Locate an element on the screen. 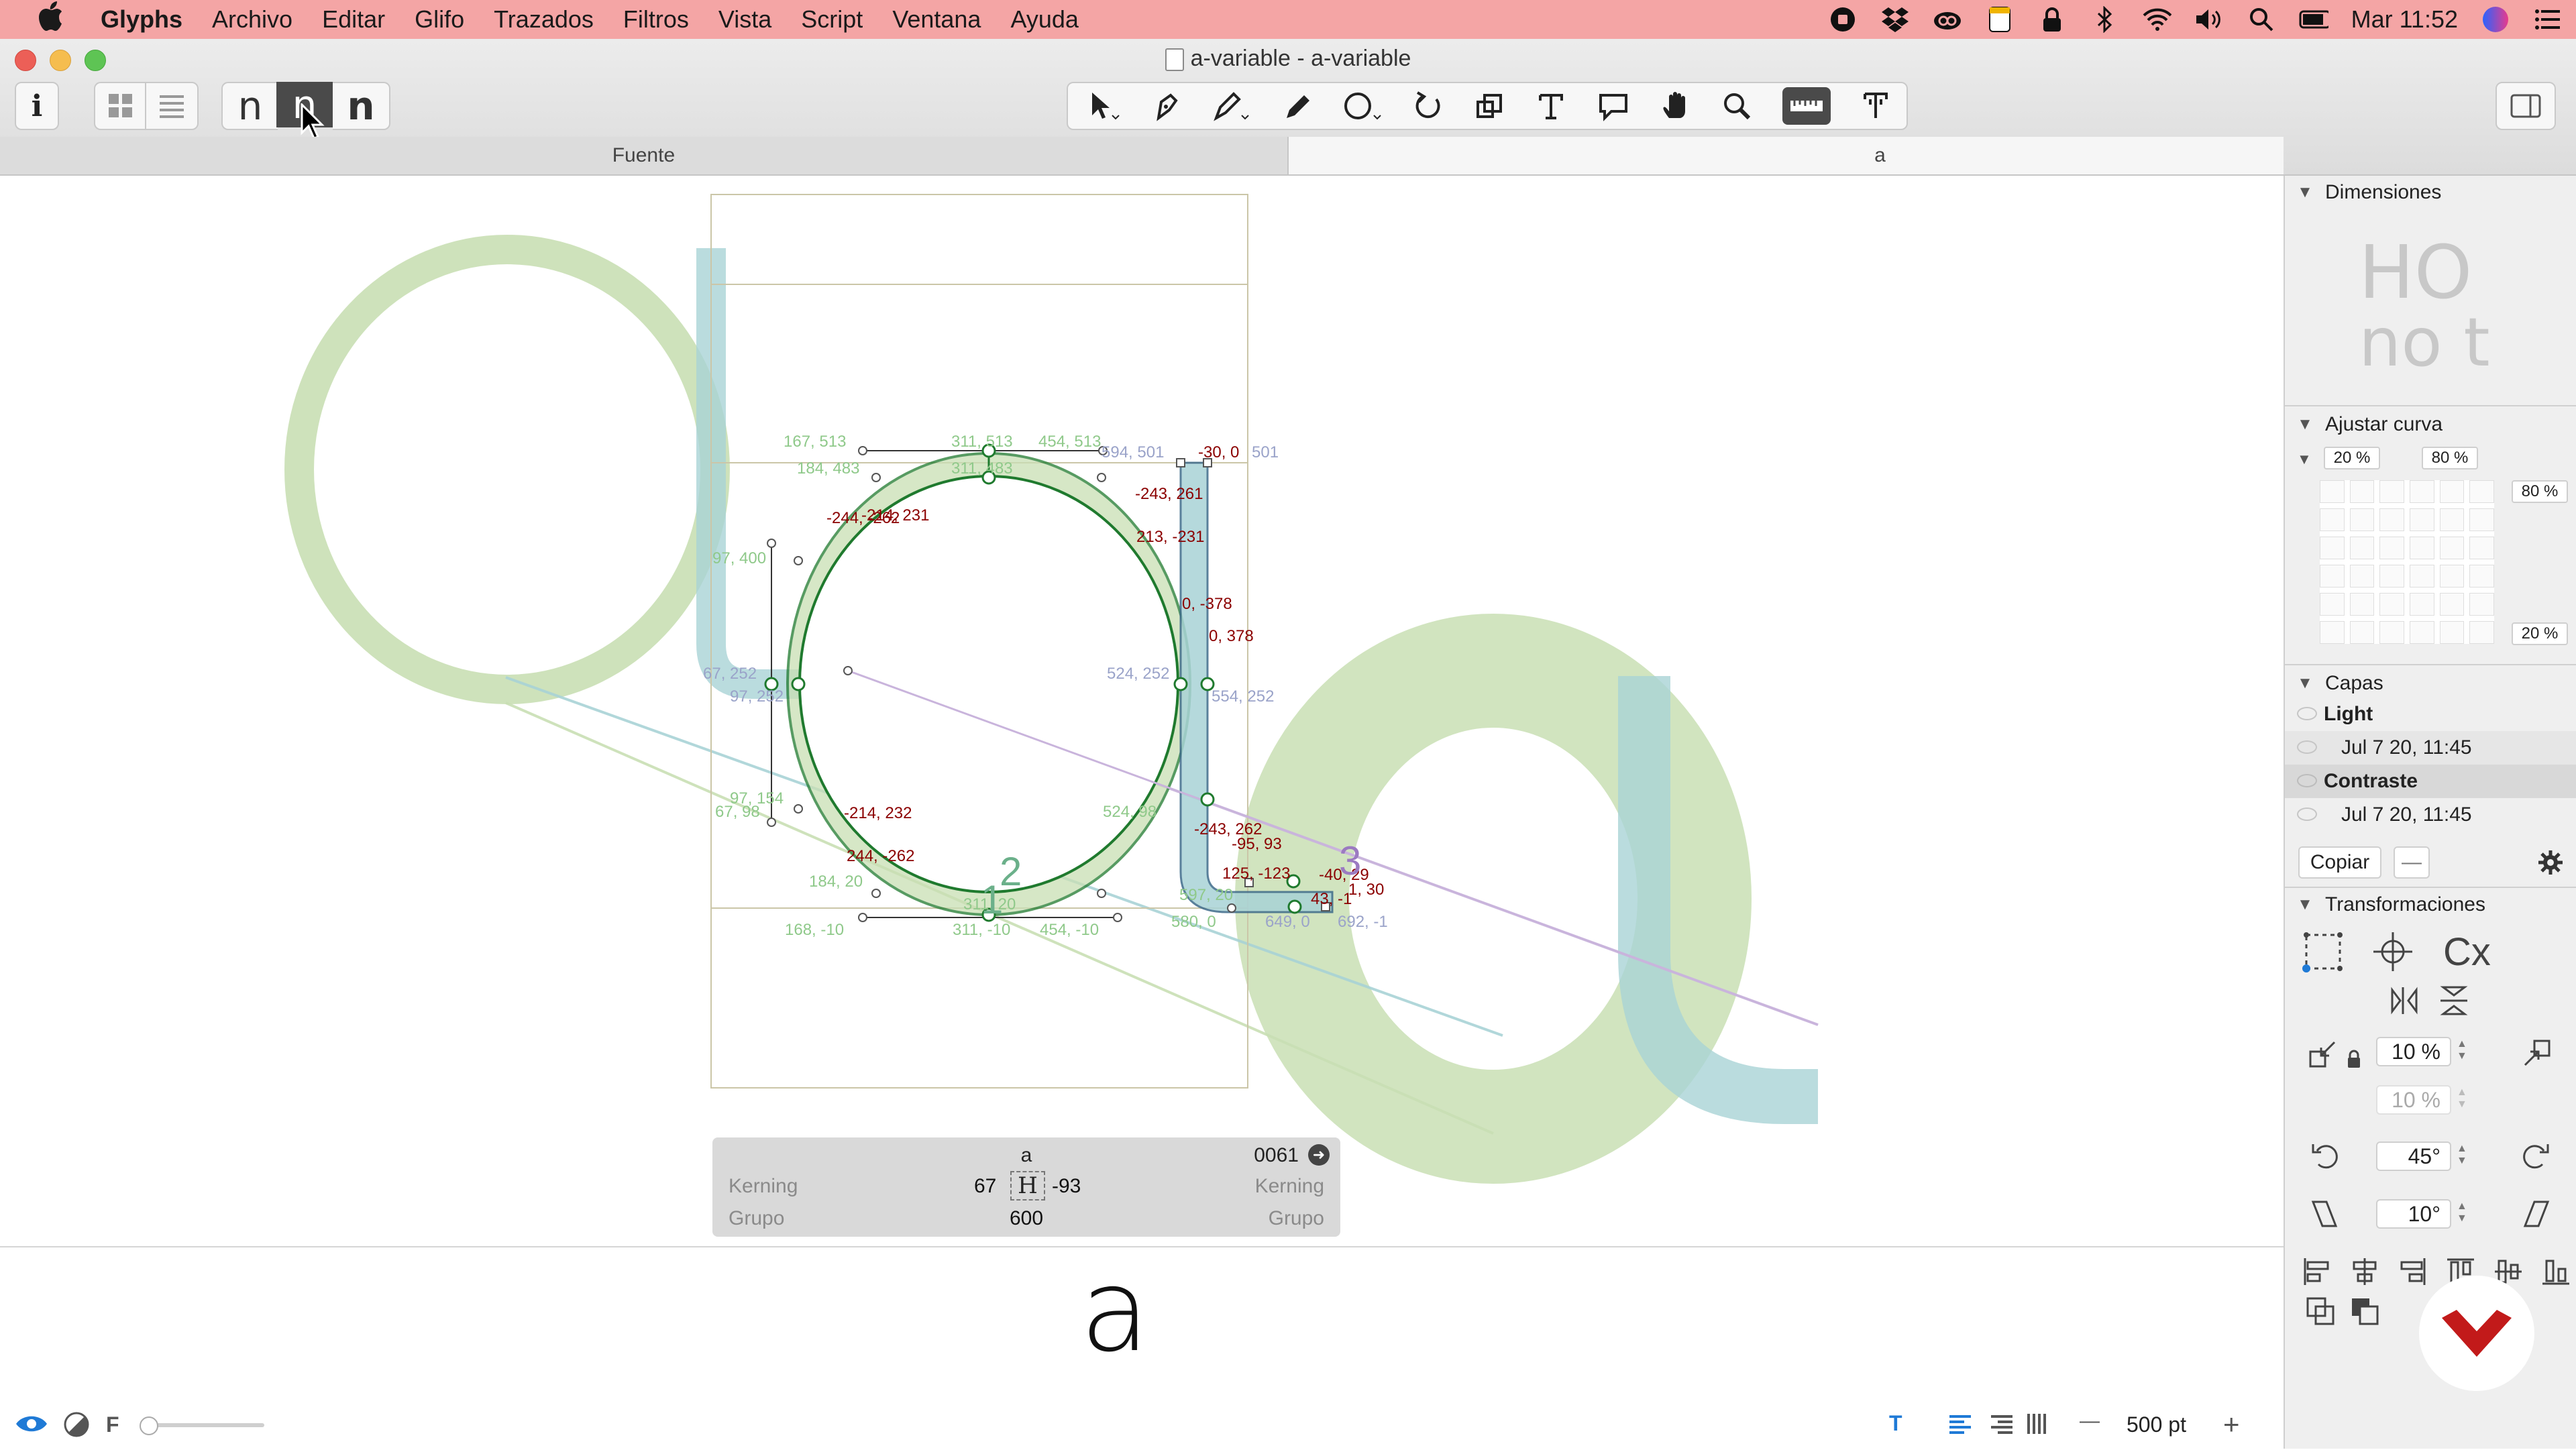  zoom-out-button: — is located at coordinates (2090, 1421).